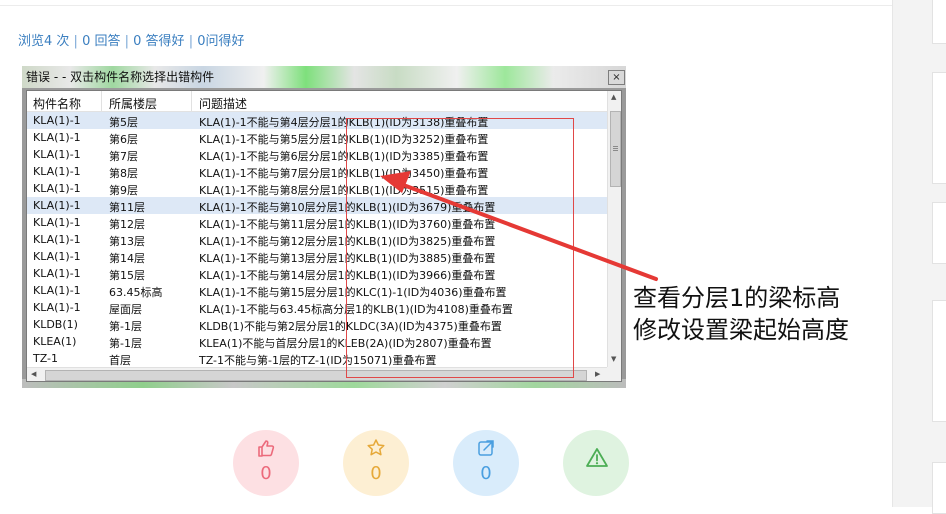 Image resolution: width=946 pixels, height=514 pixels. What do you see at coordinates (486, 473) in the screenshot?
I see `share-count: 0` at bounding box center [486, 473].